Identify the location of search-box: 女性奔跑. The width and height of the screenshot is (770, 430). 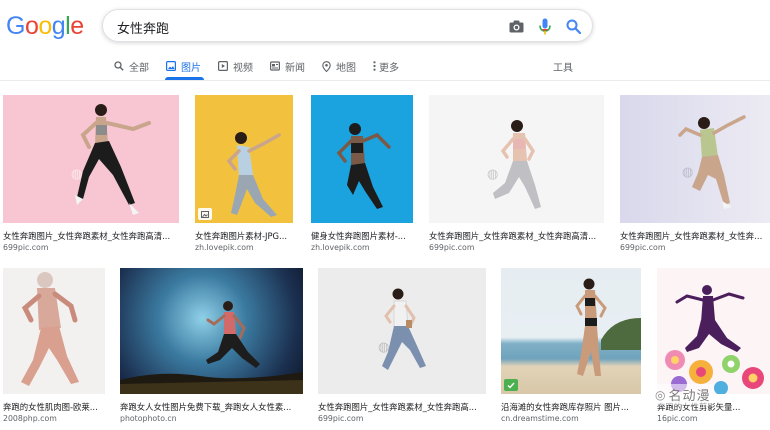
(347, 25).